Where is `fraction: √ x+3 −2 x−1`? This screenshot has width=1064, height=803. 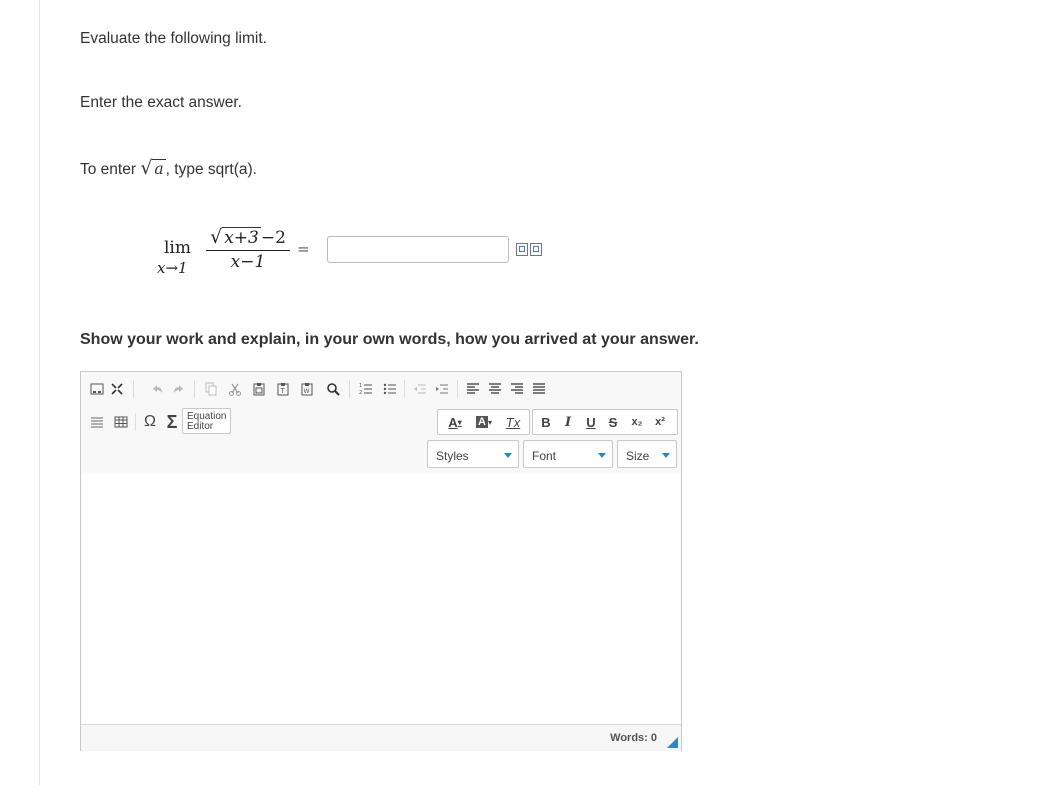 fraction: √ x+3 −2 x−1 is located at coordinates (248, 249).